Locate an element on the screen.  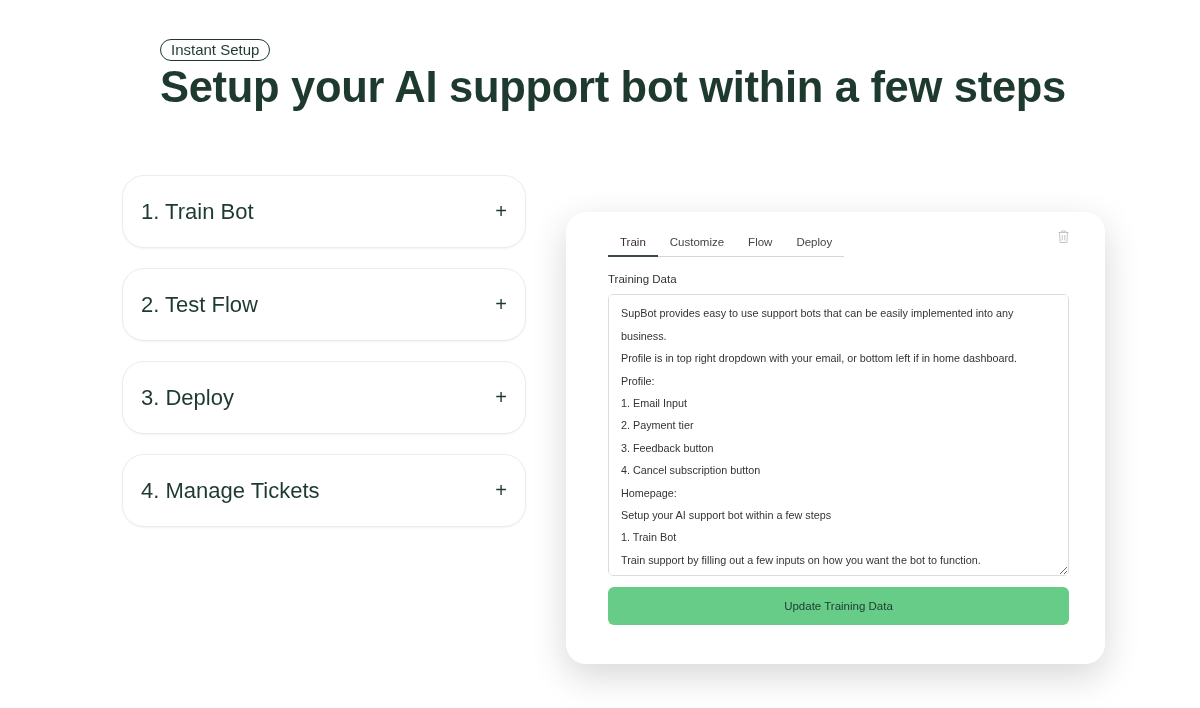
tab: Customize is located at coordinates (697, 243).